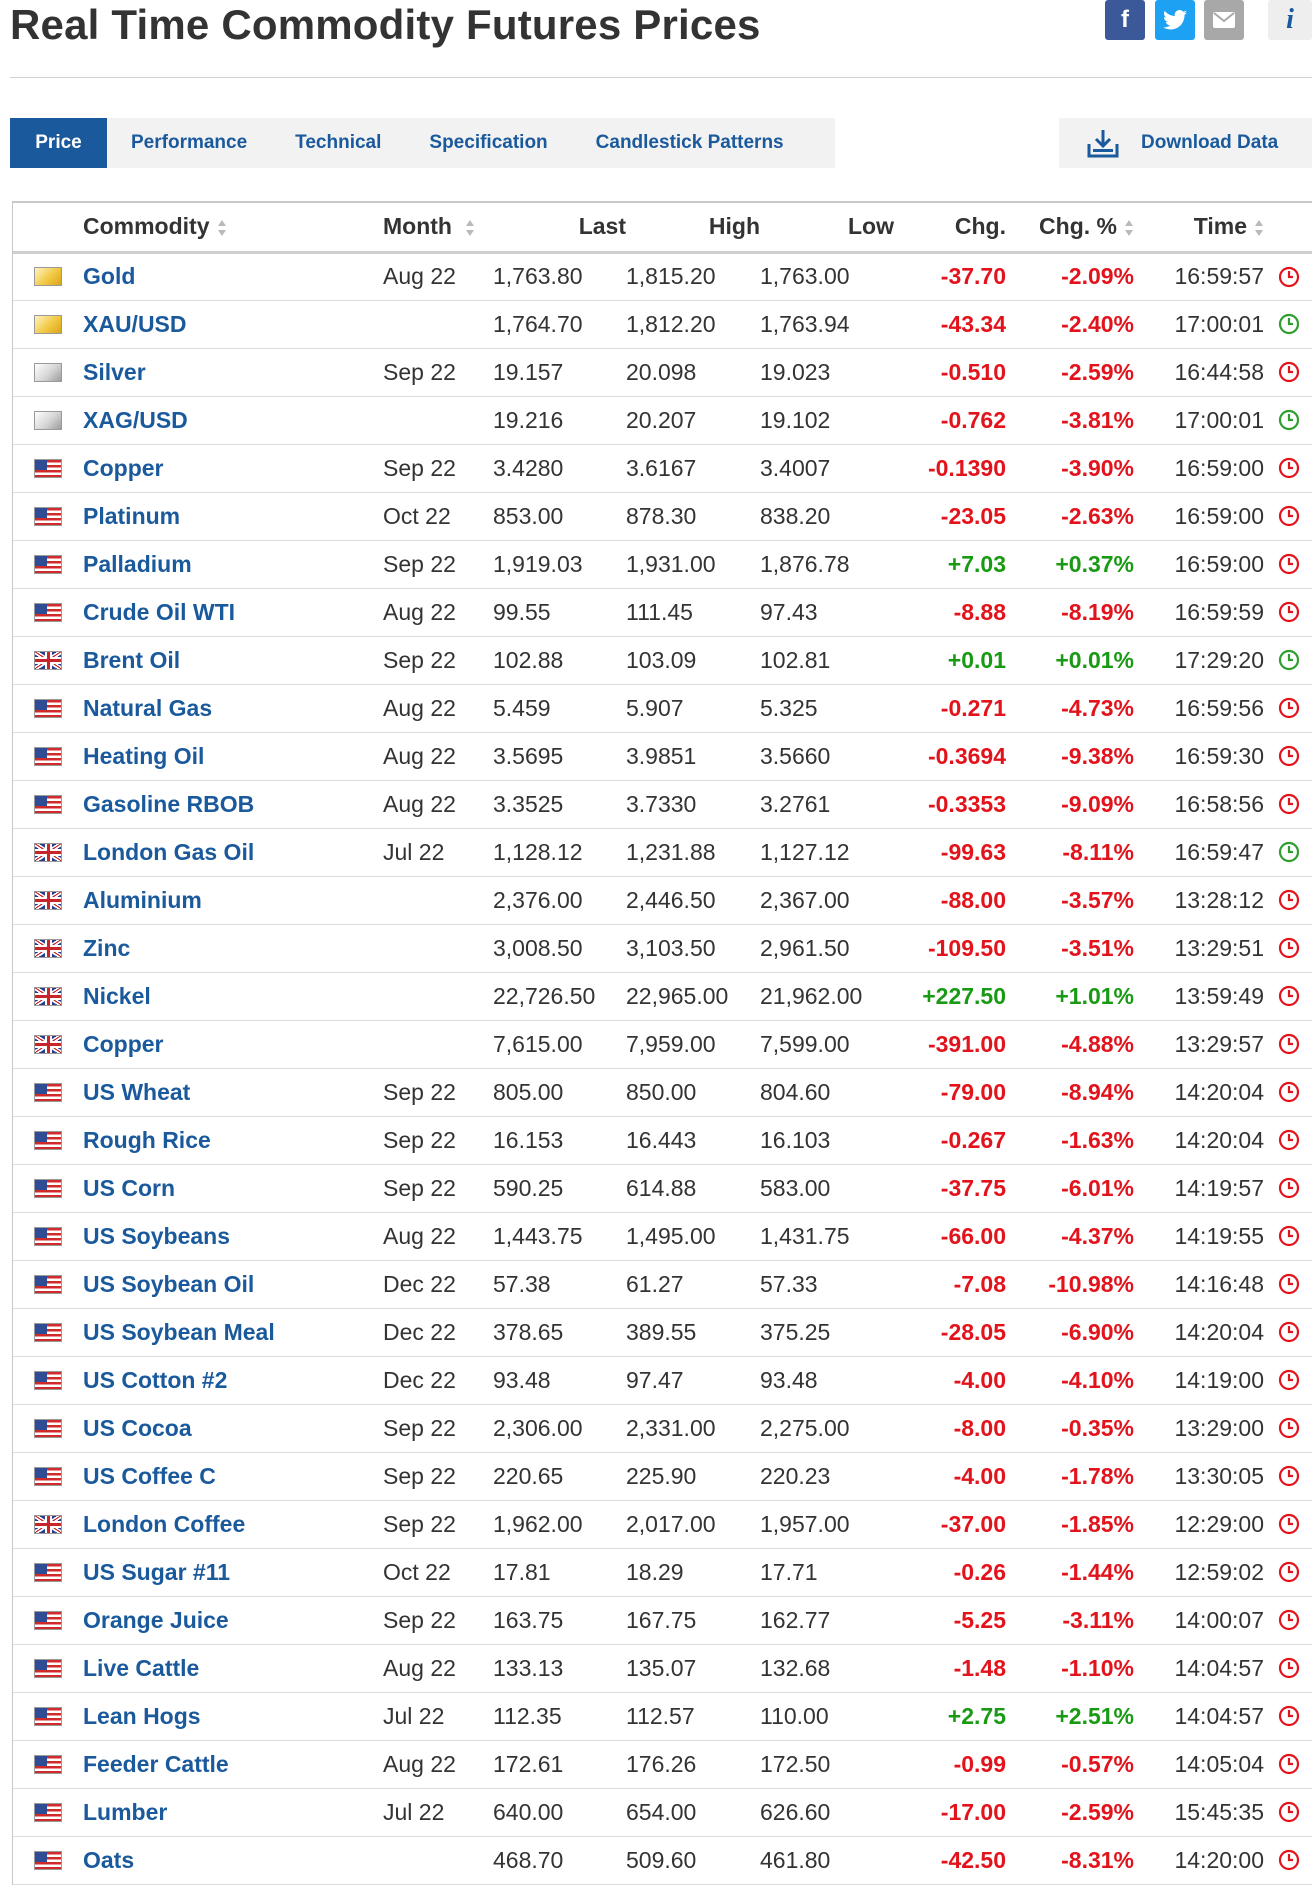 The width and height of the screenshot is (1312, 1888). I want to click on header-time: Time, so click(1199, 228).